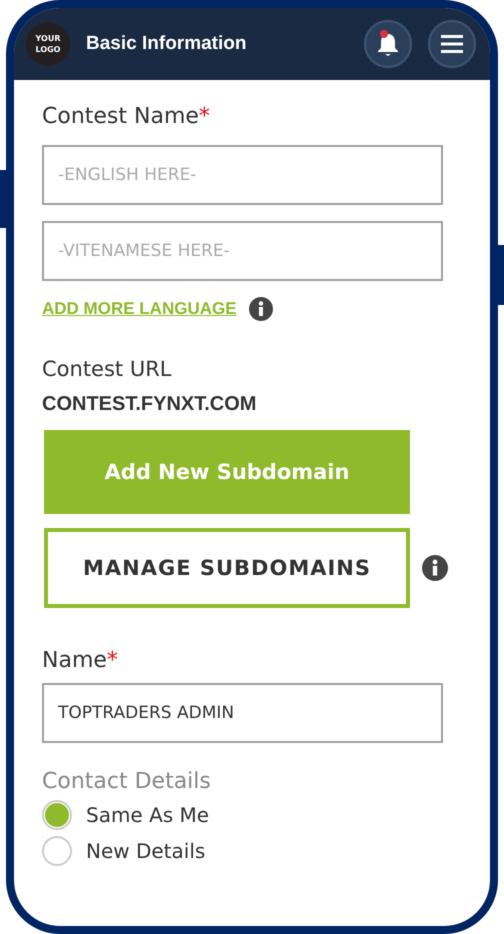 This screenshot has height=934, width=504. Describe the element at coordinates (242, 175) in the screenshot. I see `input-field: -ENGLISH HERE-` at that location.